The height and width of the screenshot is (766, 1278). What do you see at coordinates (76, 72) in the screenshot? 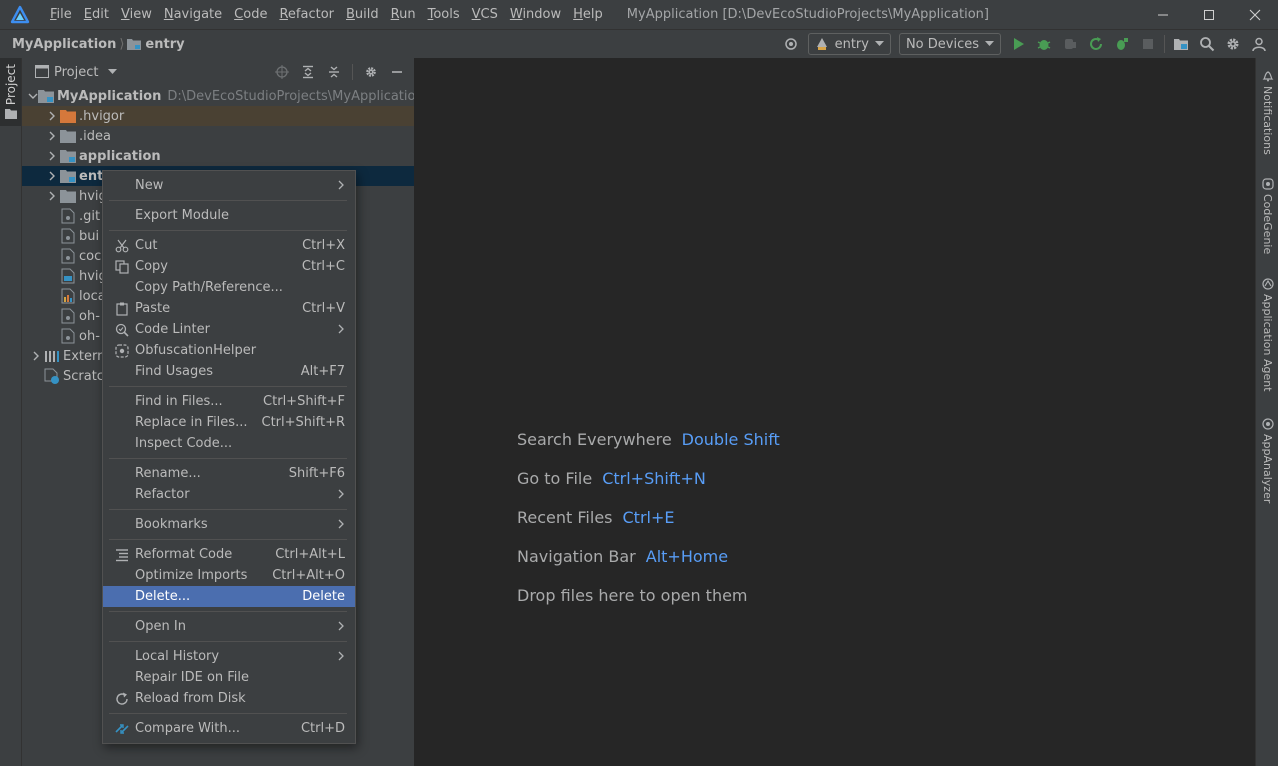
I see `project-panel-title: Project` at bounding box center [76, 72].